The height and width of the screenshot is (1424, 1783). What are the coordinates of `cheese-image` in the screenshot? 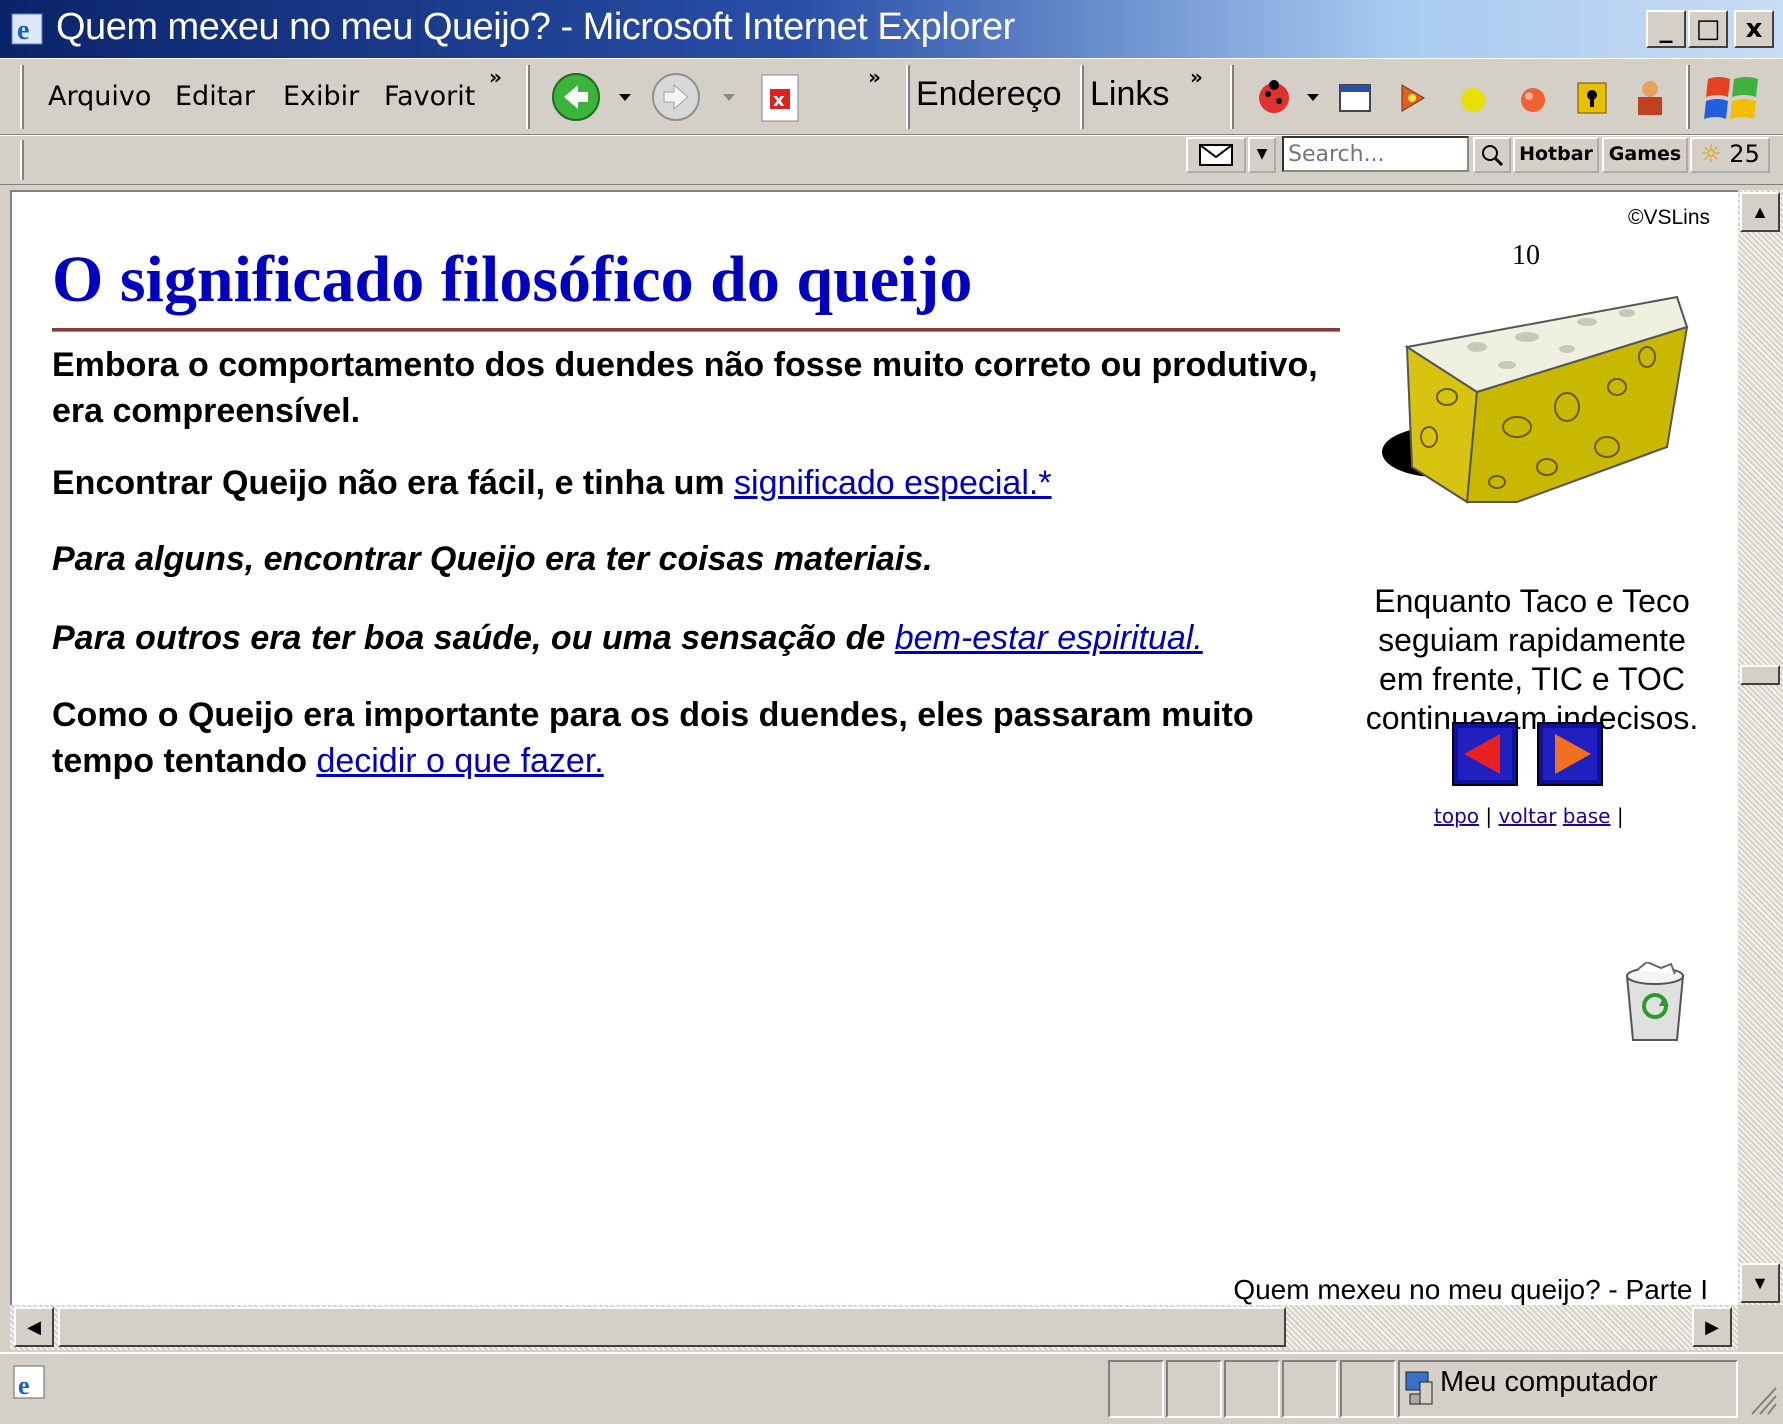 It's located at (1535, 399).